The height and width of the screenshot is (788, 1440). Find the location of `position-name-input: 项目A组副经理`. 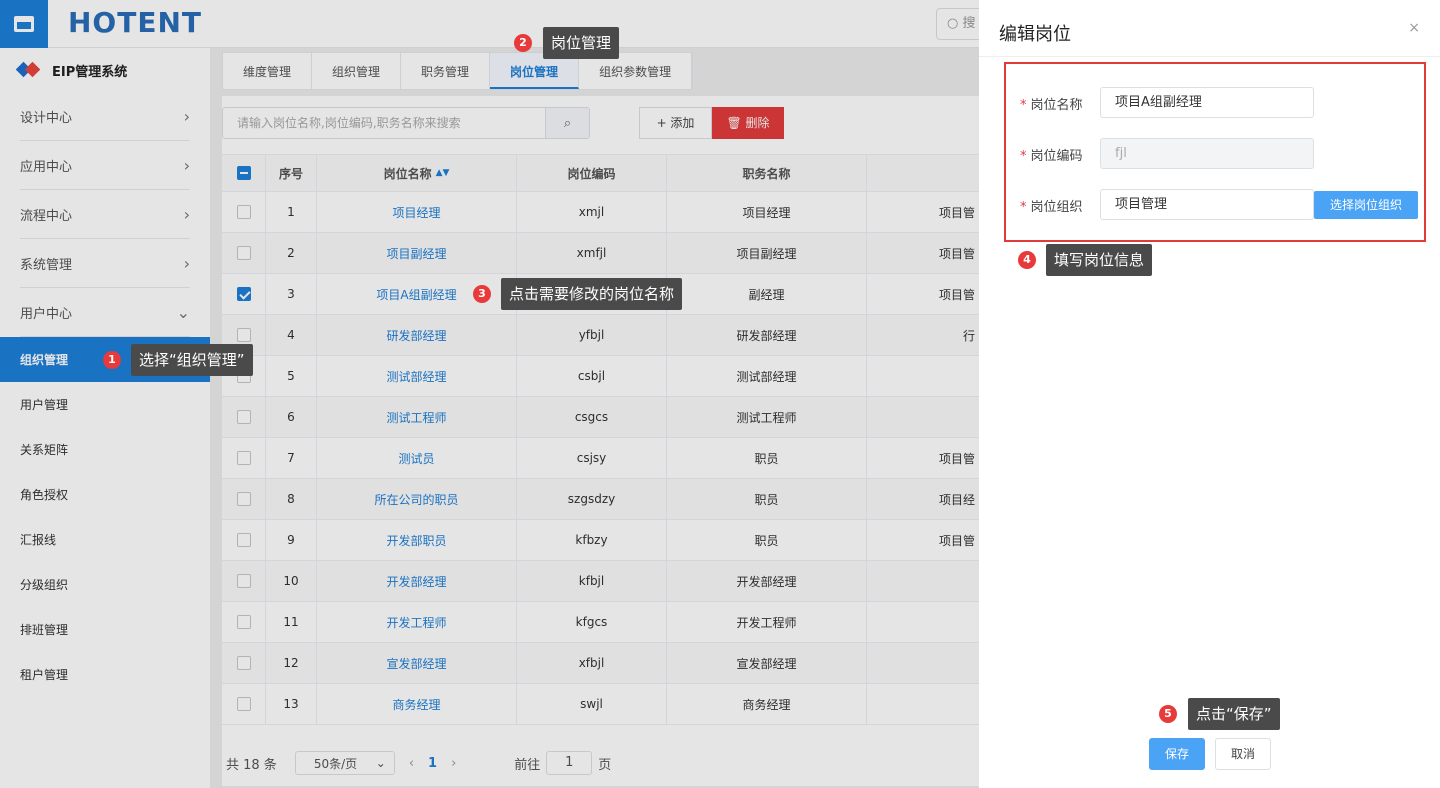

position-name-input: 项目A组副经理 is located at coordinates (1207, 102).